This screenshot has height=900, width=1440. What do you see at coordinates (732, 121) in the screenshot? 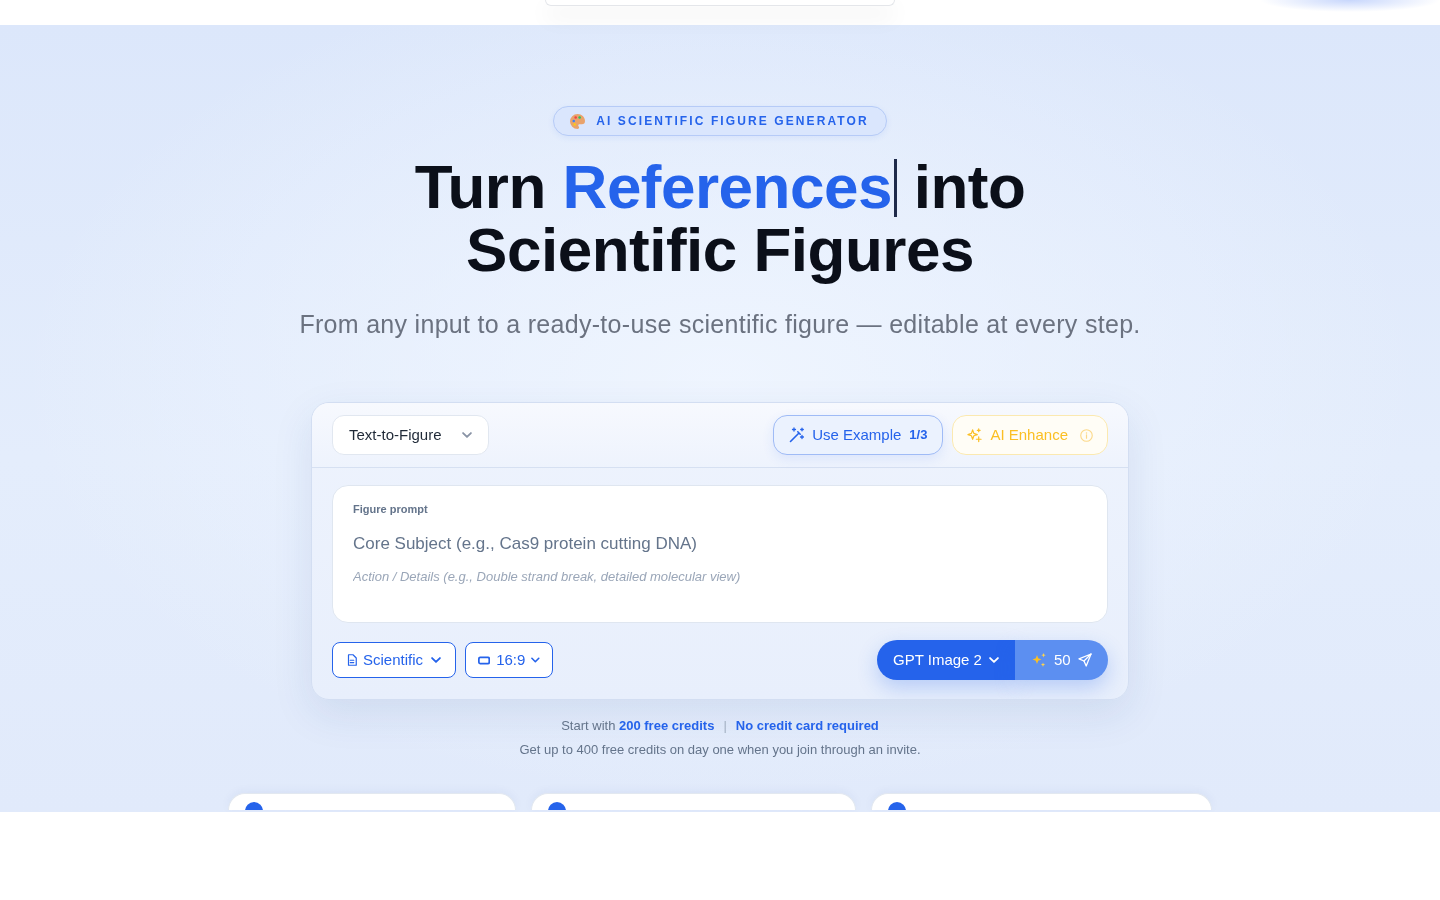
I see `badge-text: AI SCIENTIFIC FIGURE GENERATOR` at bounding box center [732, 121].